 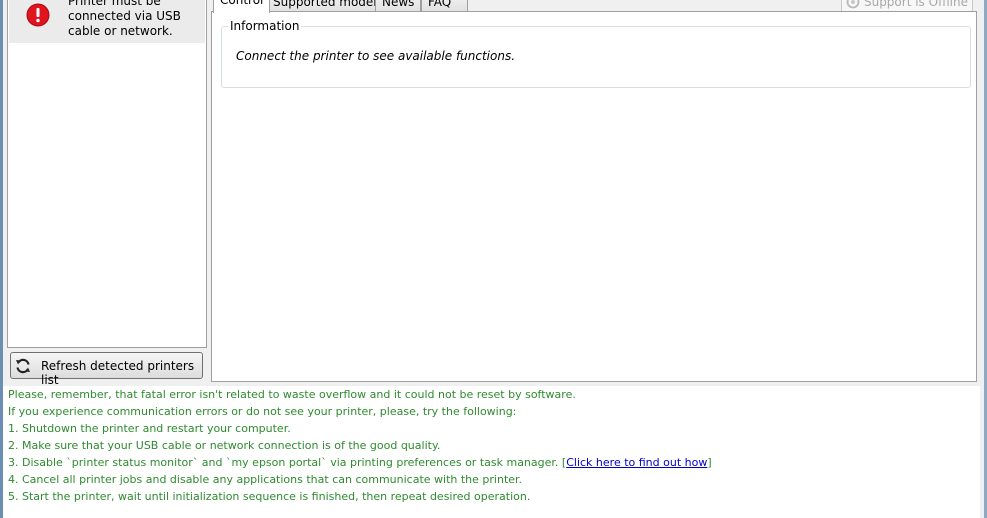 What do you see at coordinates (636, 462) in the screenshot?
I see `find-out-how-link: Click here to find out how` at bounding box center [636, 462].